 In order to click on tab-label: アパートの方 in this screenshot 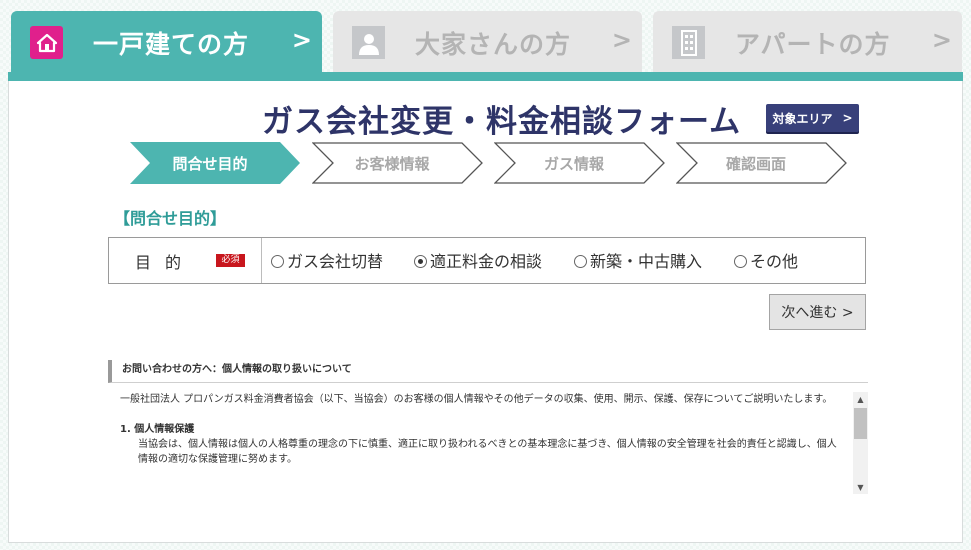, I will do `click(813, 44)`.